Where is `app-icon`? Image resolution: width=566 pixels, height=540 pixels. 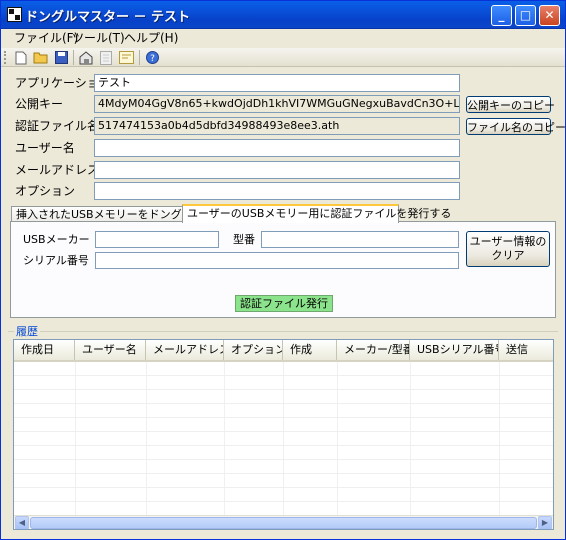 app-icon is located at coordinates (14, 14).